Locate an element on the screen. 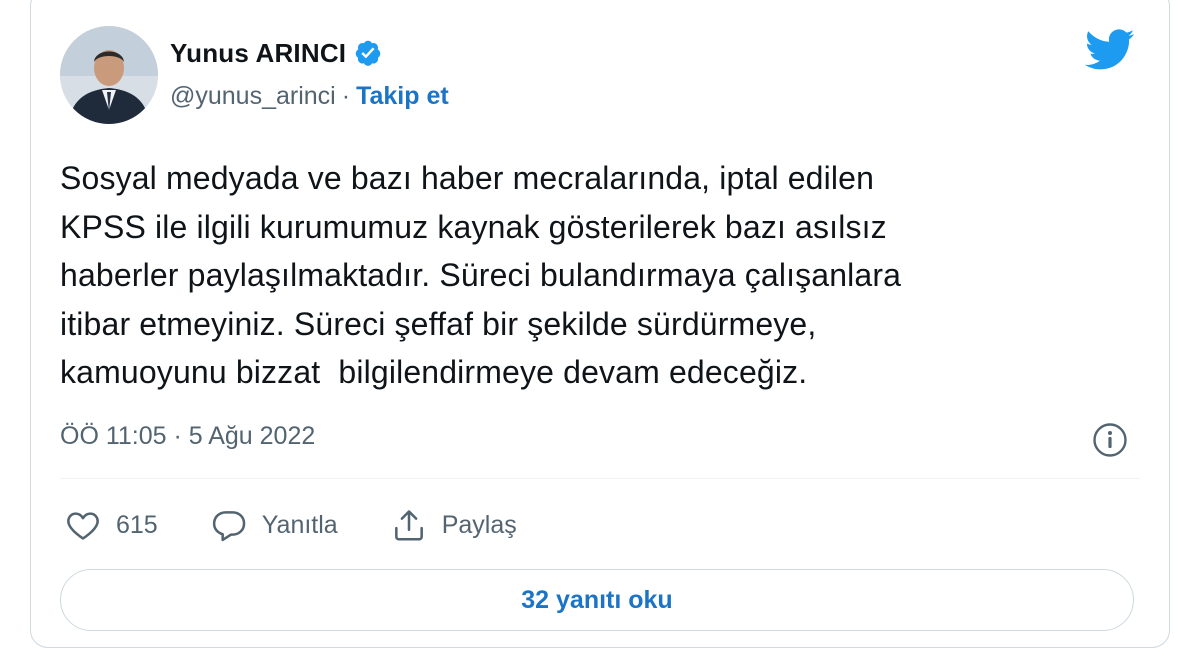 The image size is (1200, 648). like-count: 615 is located at coordinates (137, 524).